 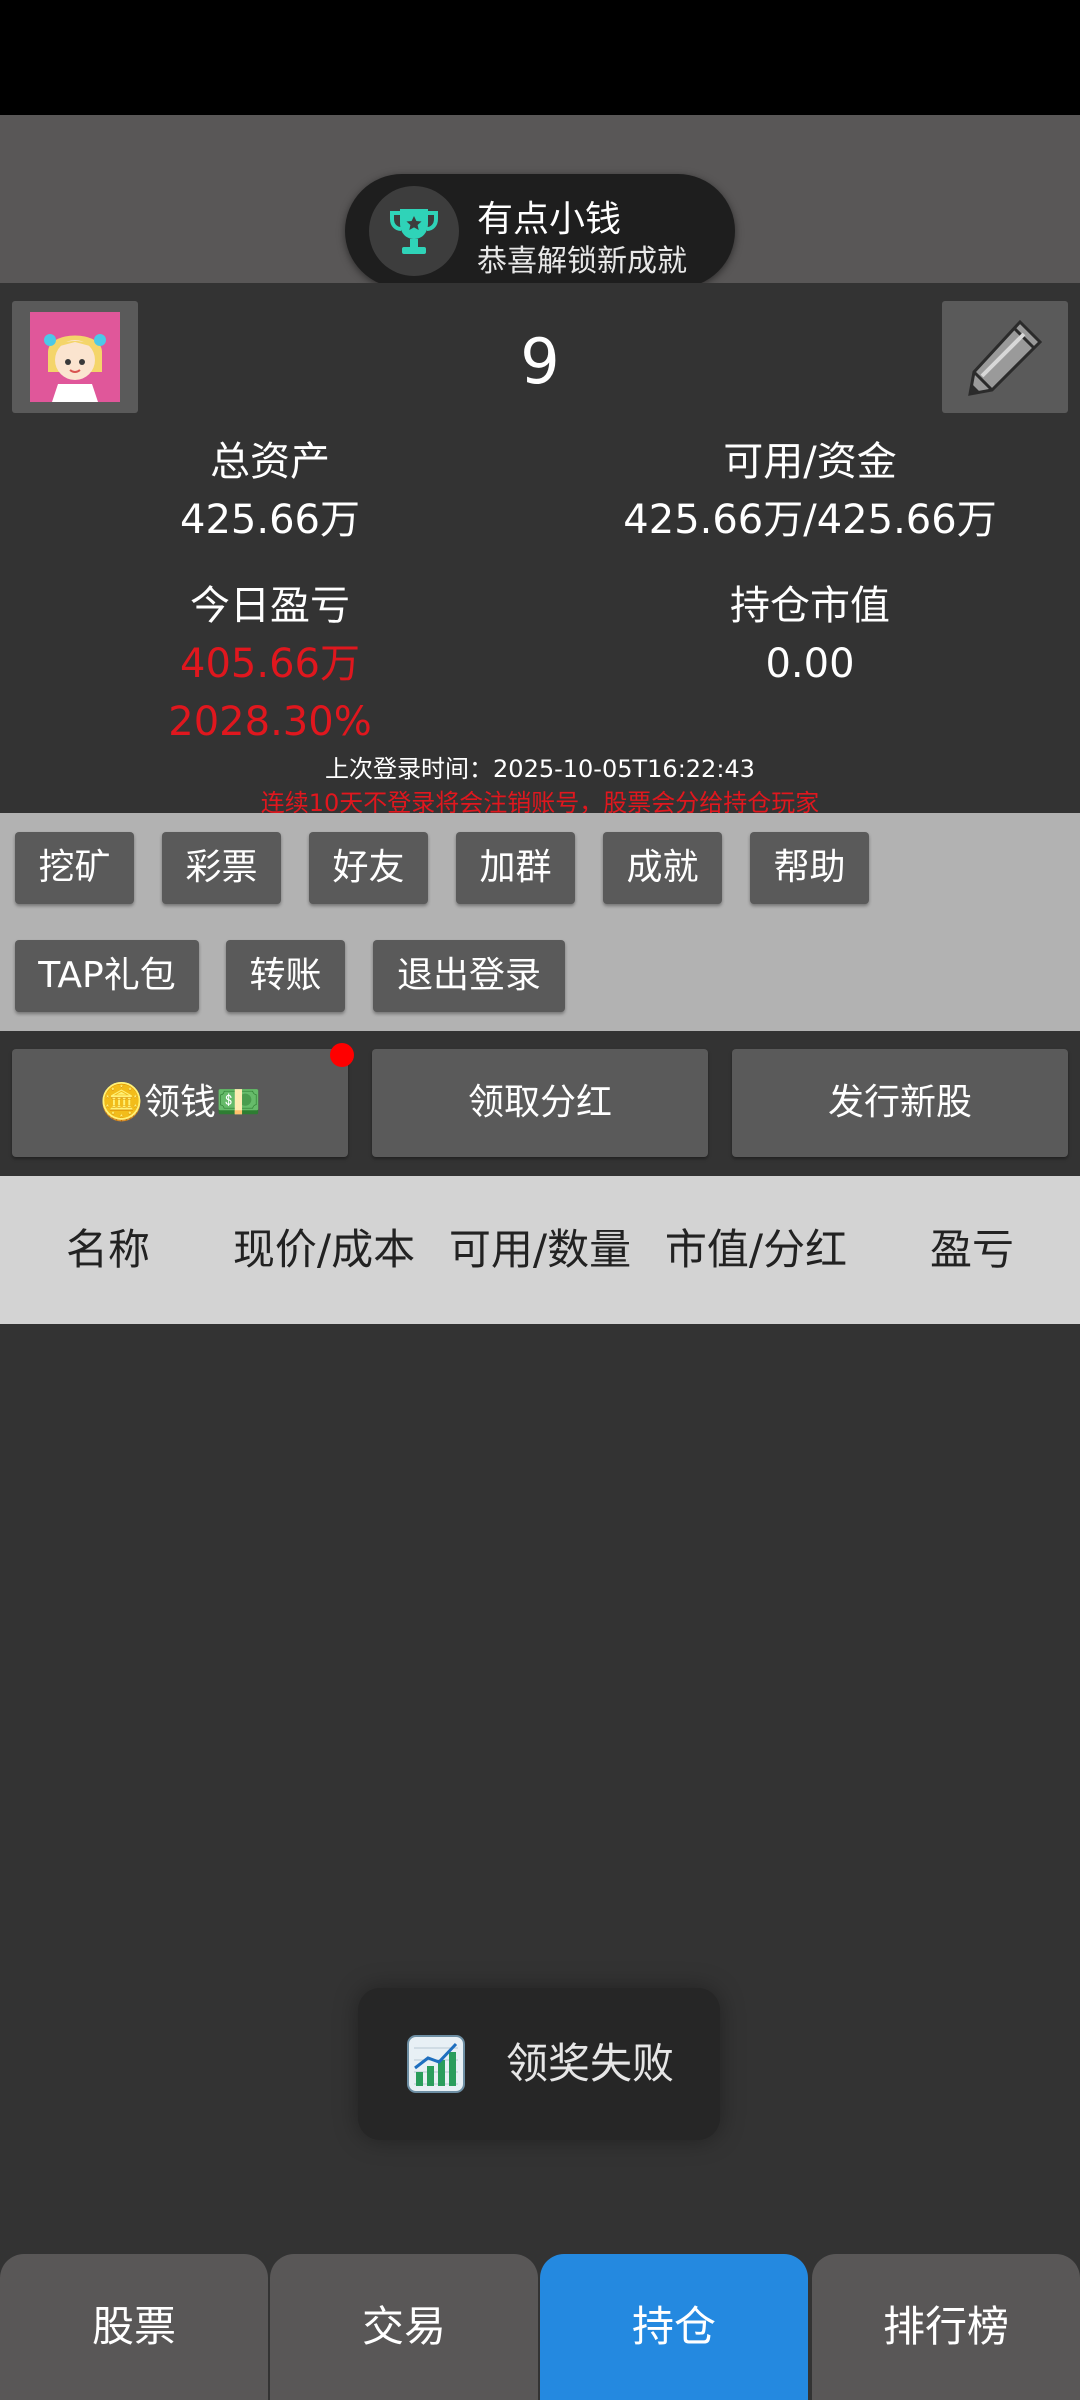 I want to click on chart-increasing-icon, so click(x=436, y=2064).